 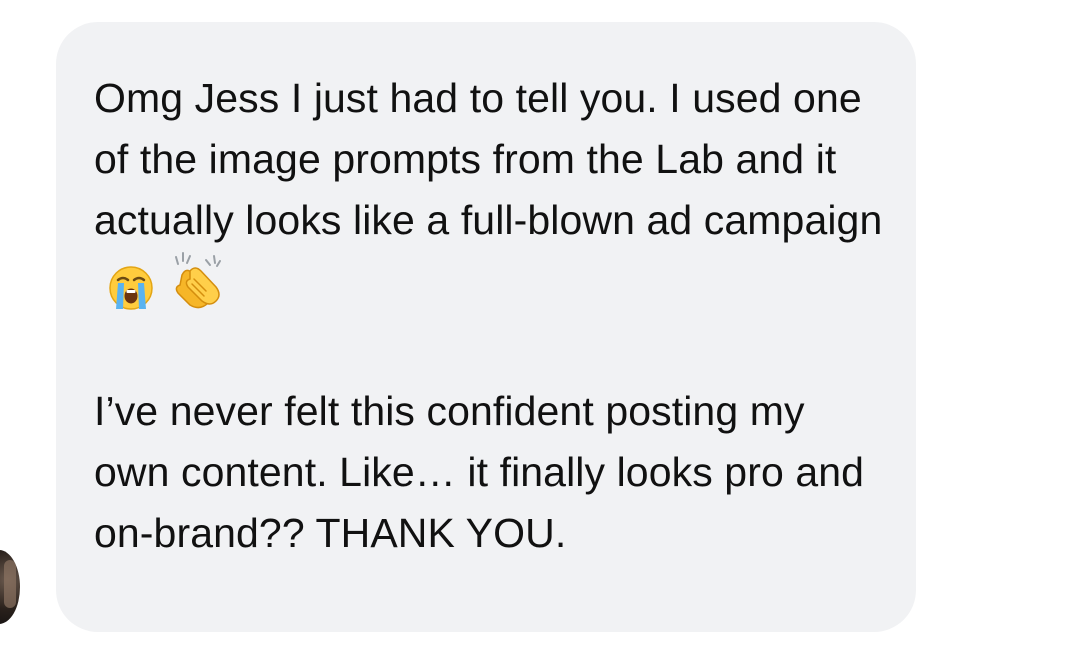 What do you see at coordinates (196, 281) in the screenshot?
I see `clapping-hands-icon` at bounding box center [196, 281].